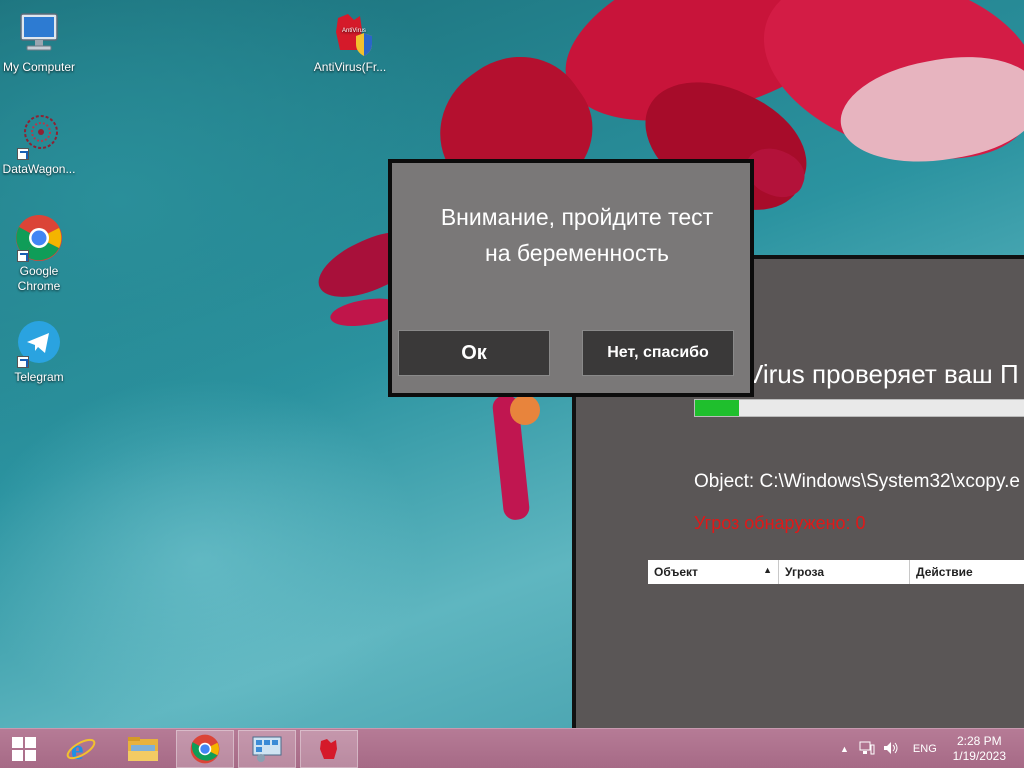 This screenshot has height=768, width=1024. I want to click on windows-logo-icon, so click(24, 749).